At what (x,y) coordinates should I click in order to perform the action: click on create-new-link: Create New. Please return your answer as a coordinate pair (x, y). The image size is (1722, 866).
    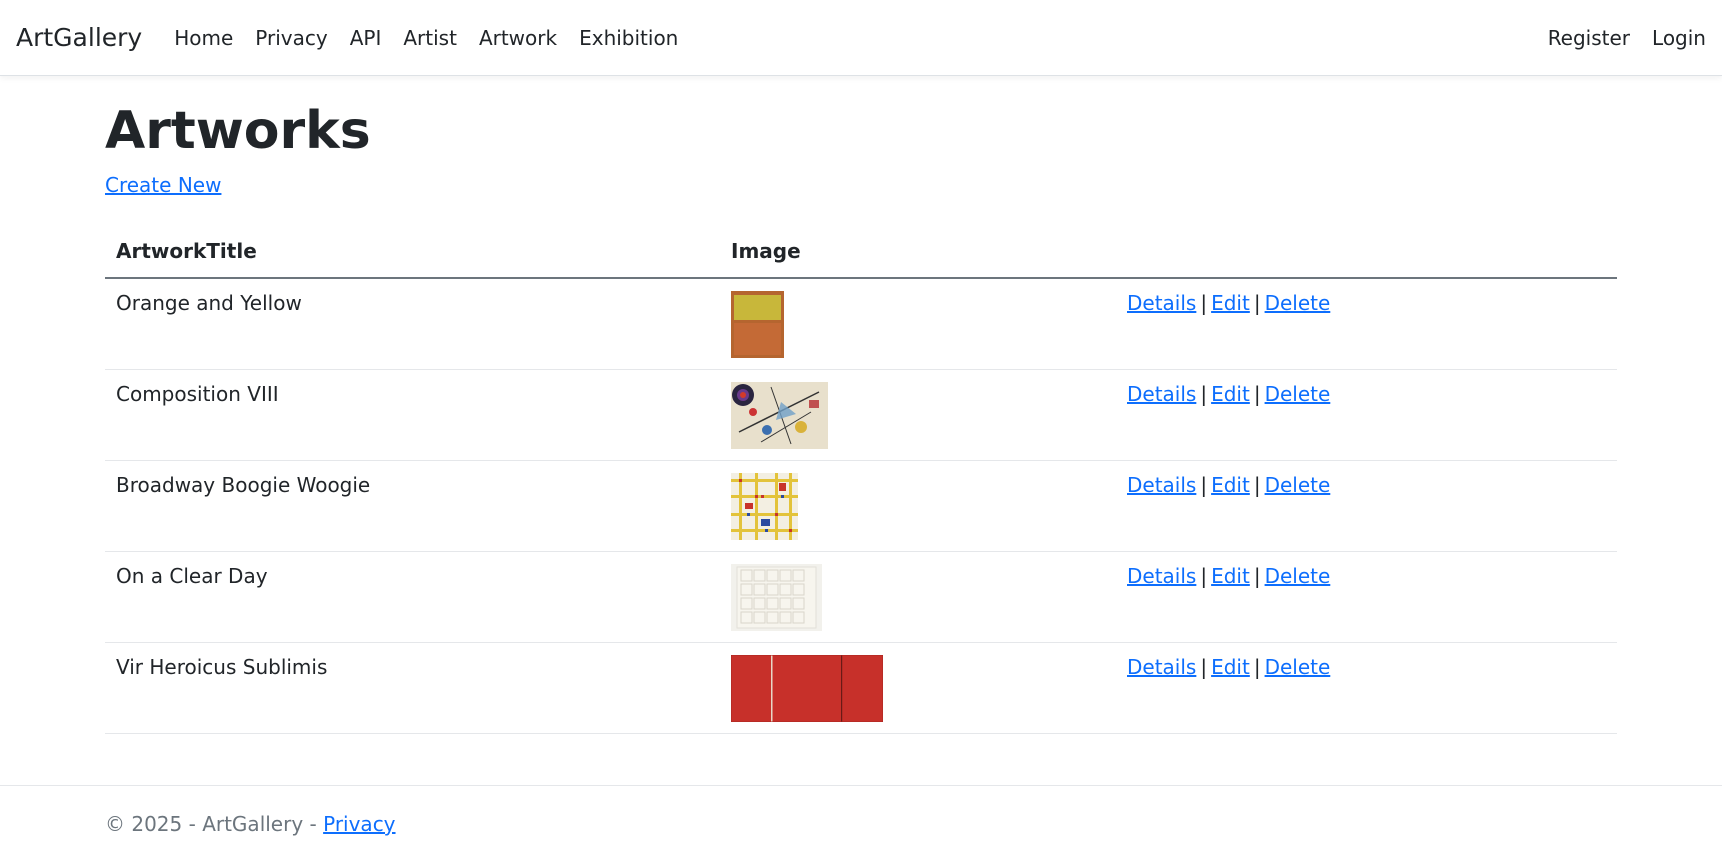
    Looking at the image, I should click on (163, 185).